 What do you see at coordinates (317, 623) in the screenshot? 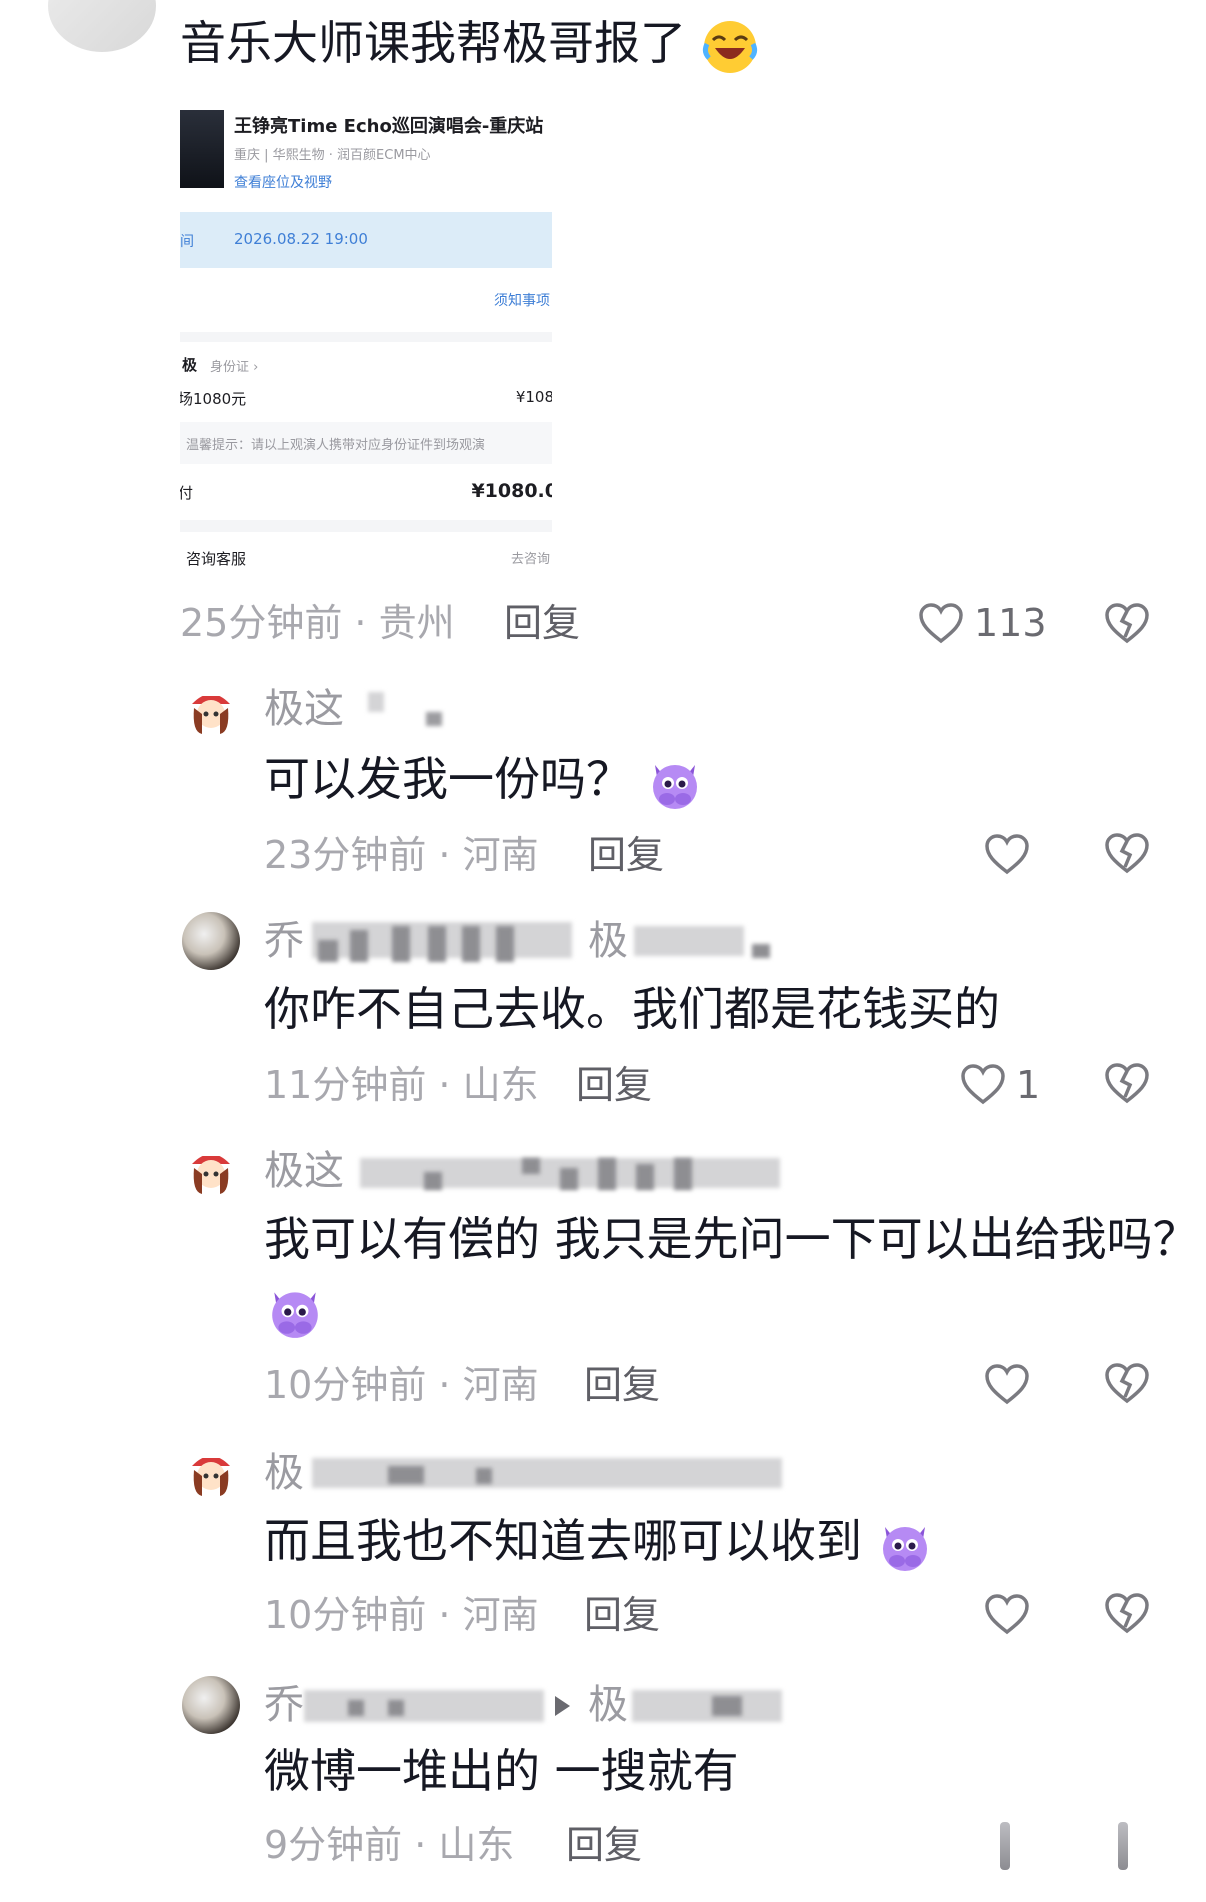
I see `comment-meta: 25分钟前 · 贵州` at bounding box center [317, 623].